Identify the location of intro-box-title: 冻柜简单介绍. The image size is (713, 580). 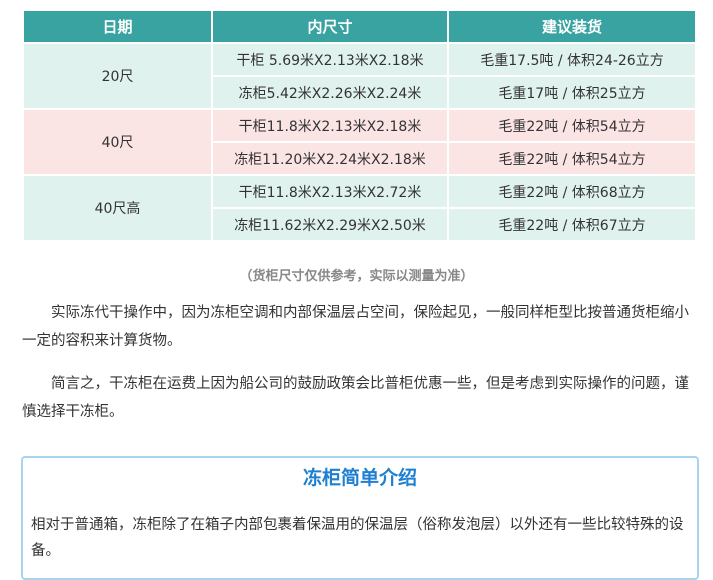
(359, 478).